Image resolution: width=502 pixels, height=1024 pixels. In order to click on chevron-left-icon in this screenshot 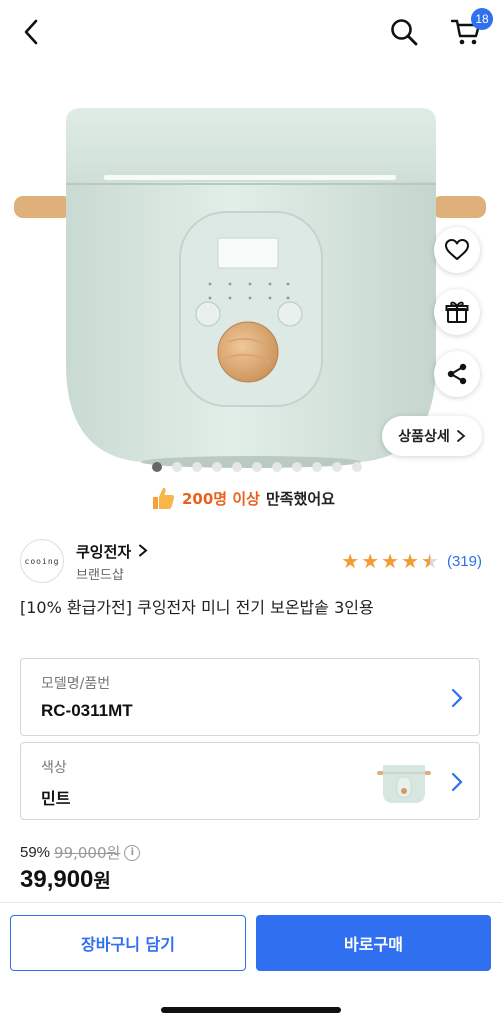, I will do `click(31, 32)`.